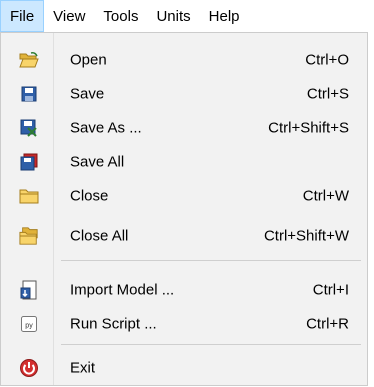 This screenshot has height=387, width=374. Describe the element at coordinates (327, 94) in the screenshot. I see `menu-item-shortcut: Ctrl+S` at that location.